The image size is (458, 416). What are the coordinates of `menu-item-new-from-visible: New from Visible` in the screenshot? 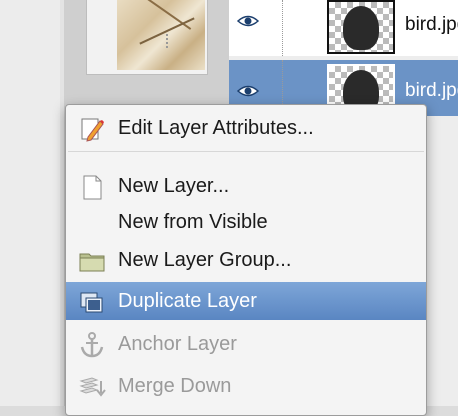 It's located at (246, 222).